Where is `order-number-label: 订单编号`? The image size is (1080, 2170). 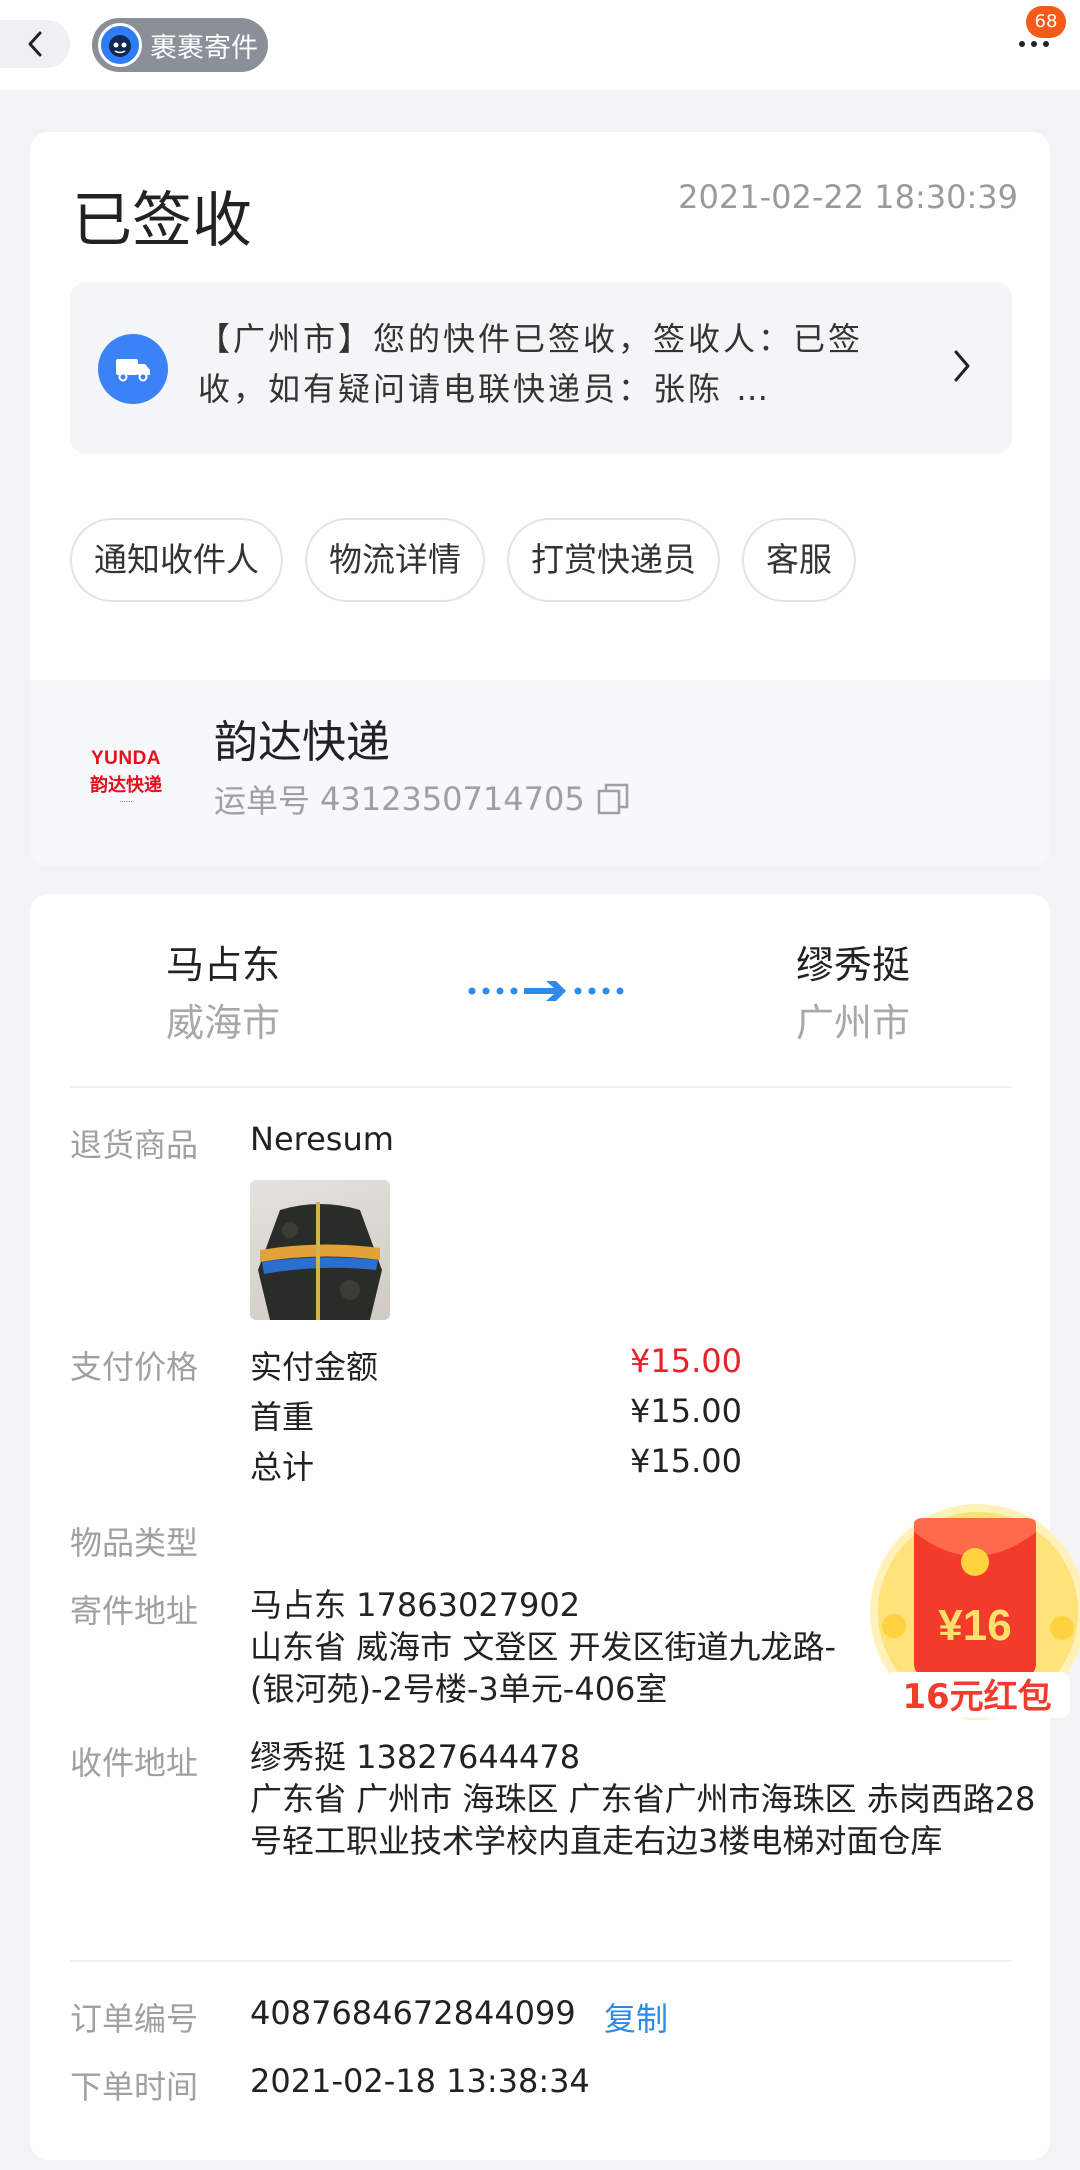
order-number-label: 订单编号 is located at coordinates (134, 2019).